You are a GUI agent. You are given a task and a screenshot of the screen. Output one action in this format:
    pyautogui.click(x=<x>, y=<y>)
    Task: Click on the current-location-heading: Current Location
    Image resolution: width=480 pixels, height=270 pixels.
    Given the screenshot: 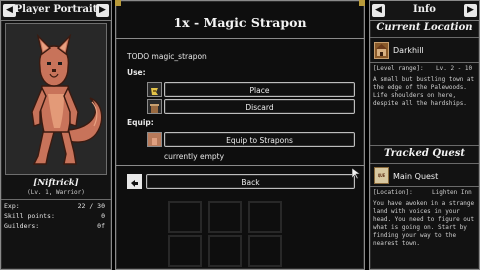 What is the action you would take?
    pyautogui.click(x=424, y=27)
    